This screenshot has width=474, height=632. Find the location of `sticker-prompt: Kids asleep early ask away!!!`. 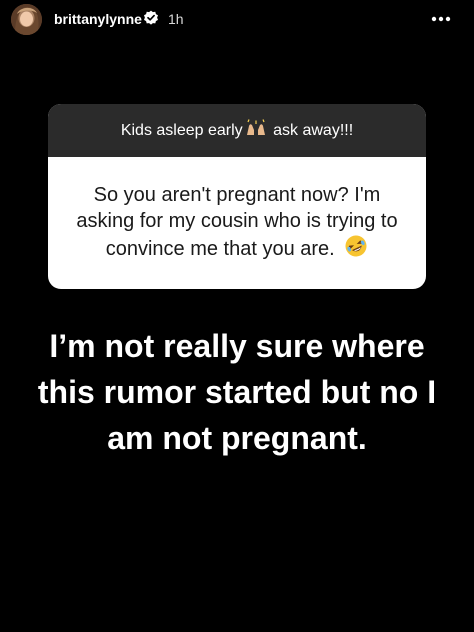

sticker-prompt: Kids asleep early ask away!!! is located at coordinates (237, 130).